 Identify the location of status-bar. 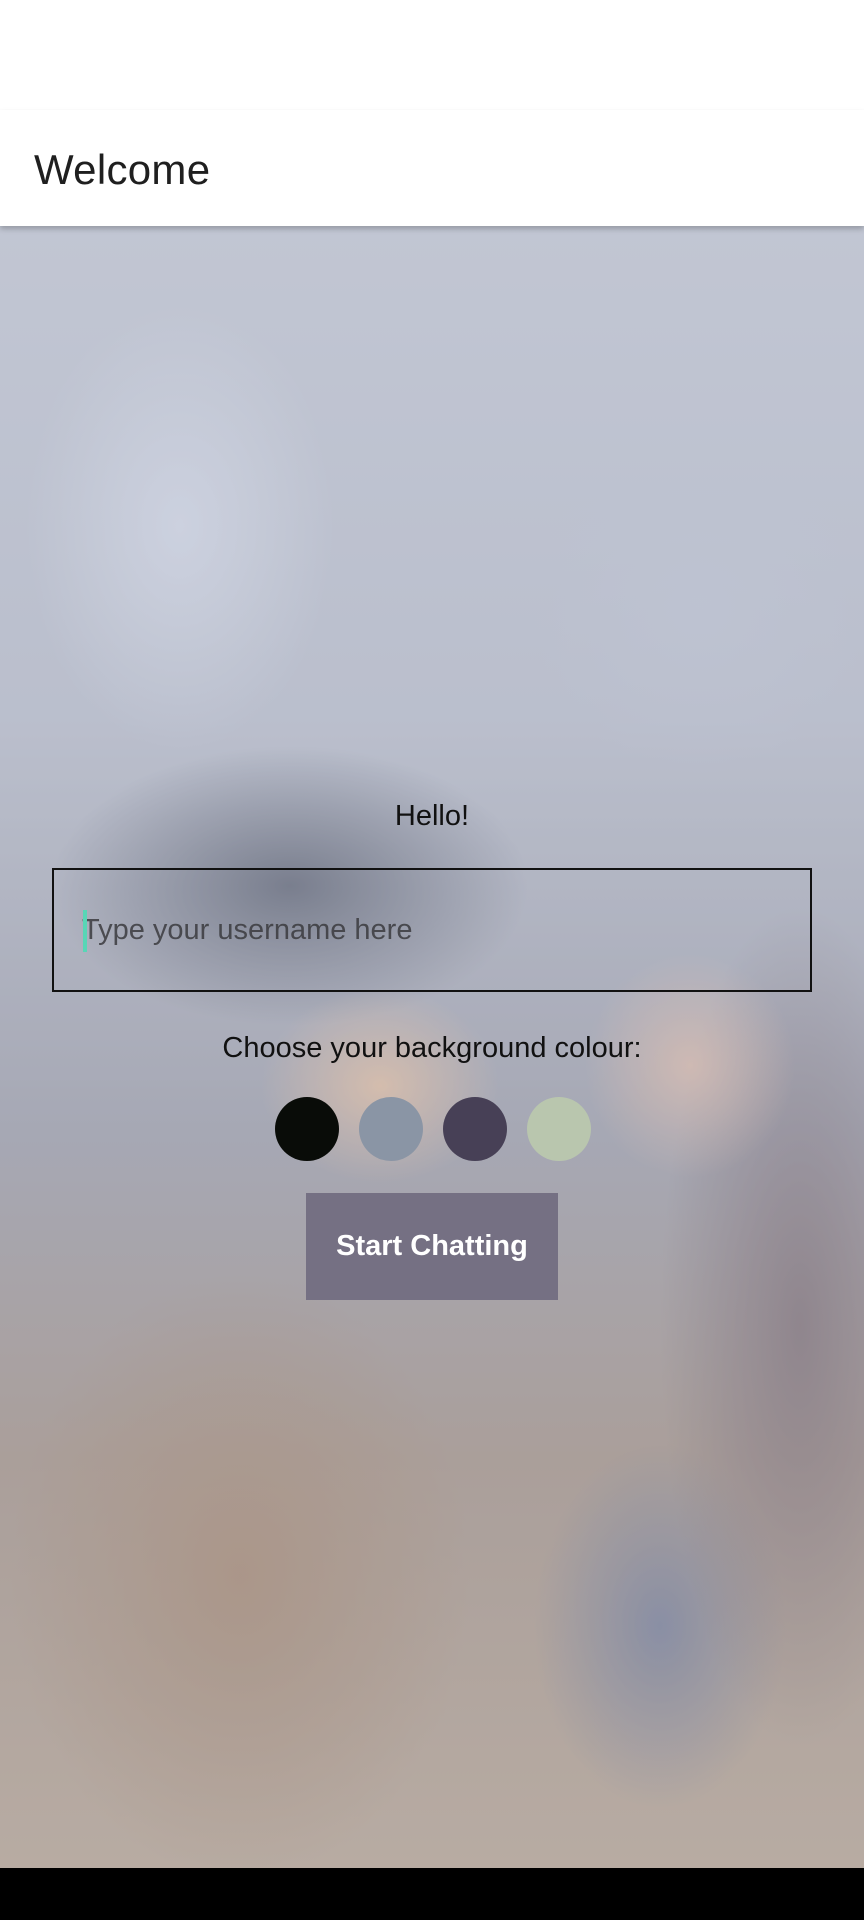
(432, 55).